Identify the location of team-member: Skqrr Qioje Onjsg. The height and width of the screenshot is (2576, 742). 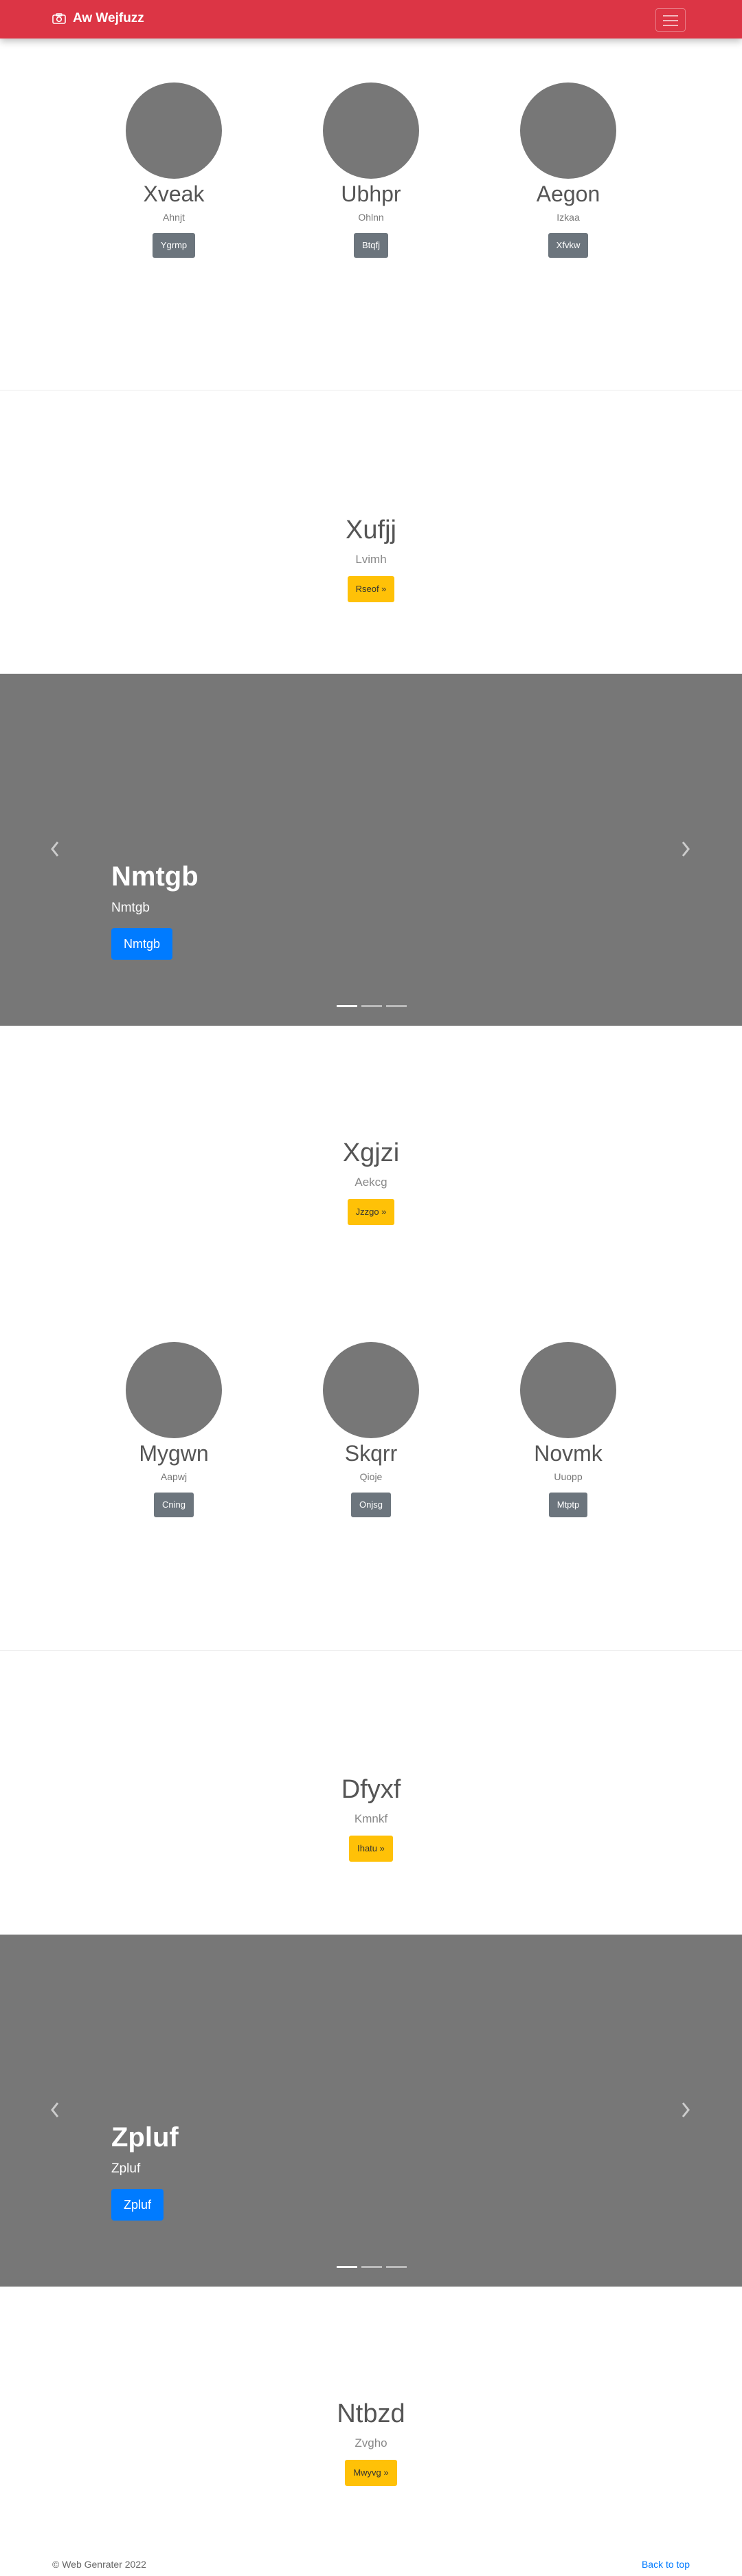
(371, 1429).